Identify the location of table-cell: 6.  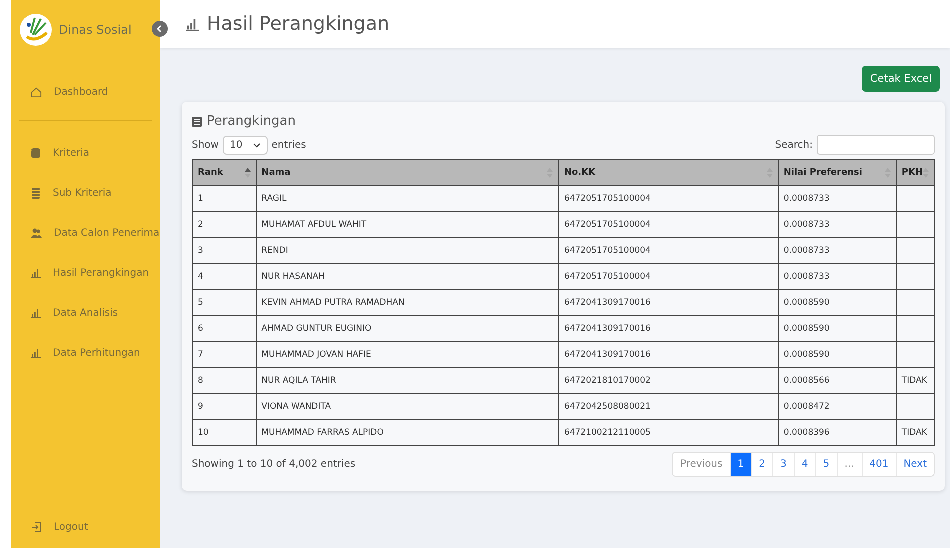
(224, 329).